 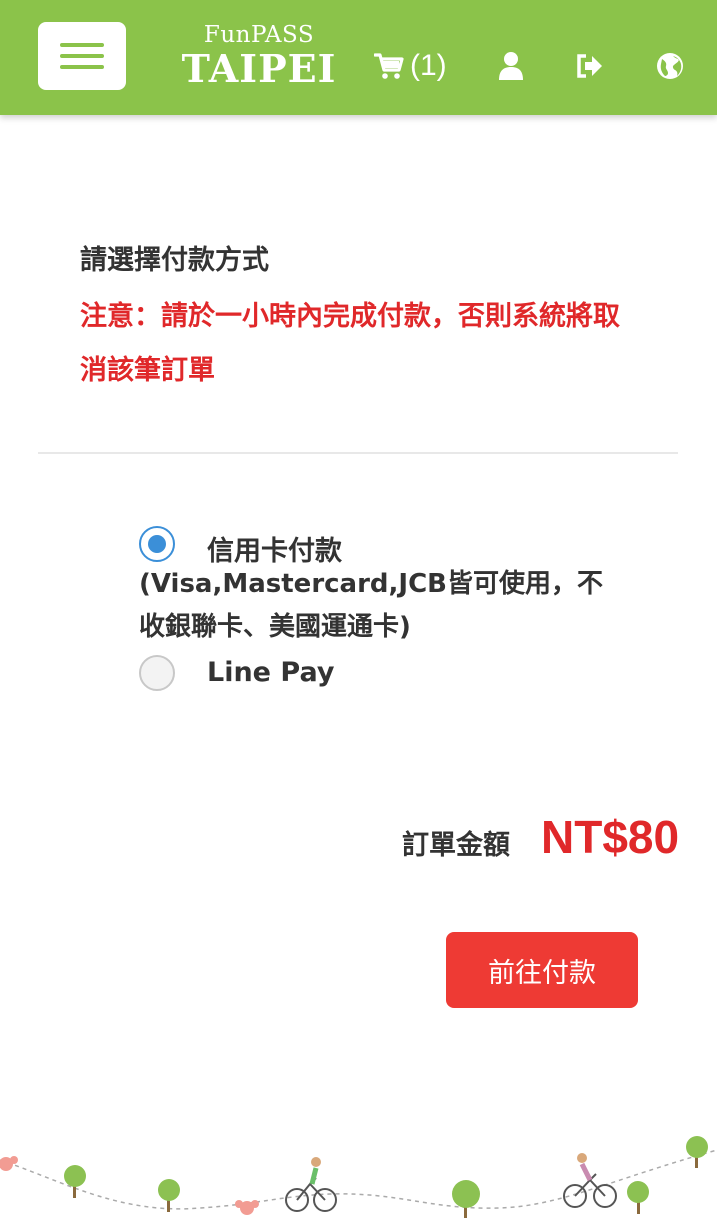 I want to click on funpass-taipei-logo: FunPASS TAIPEI, so click(x=259, y=58).